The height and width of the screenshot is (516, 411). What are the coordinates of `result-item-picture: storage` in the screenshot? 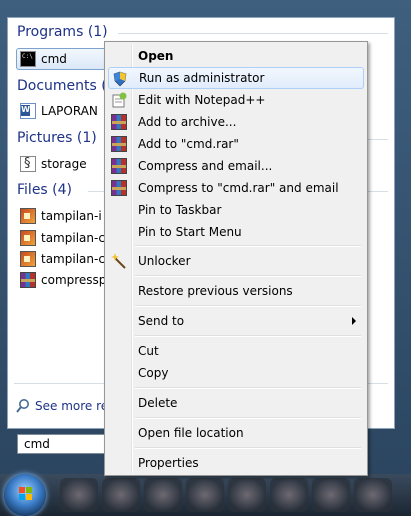 It's located at (53, 164).